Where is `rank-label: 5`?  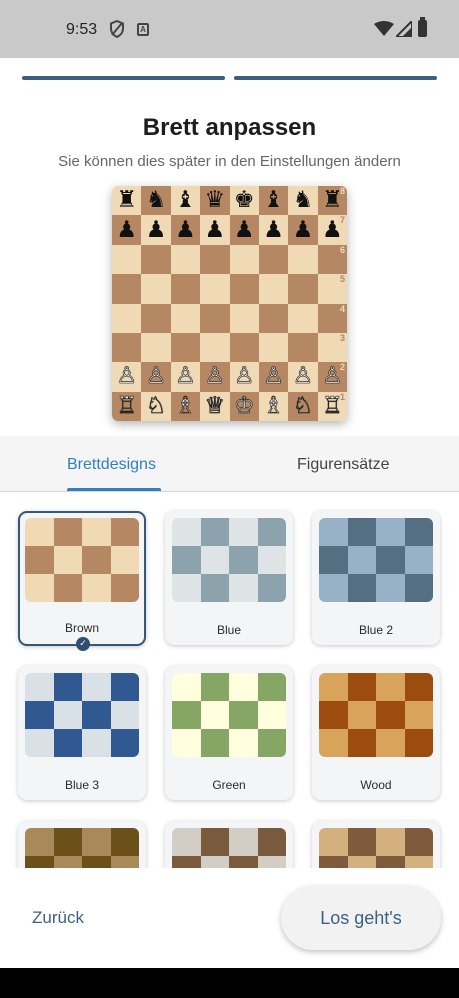 rank-label: 5 is located at coordinates (342, 279).